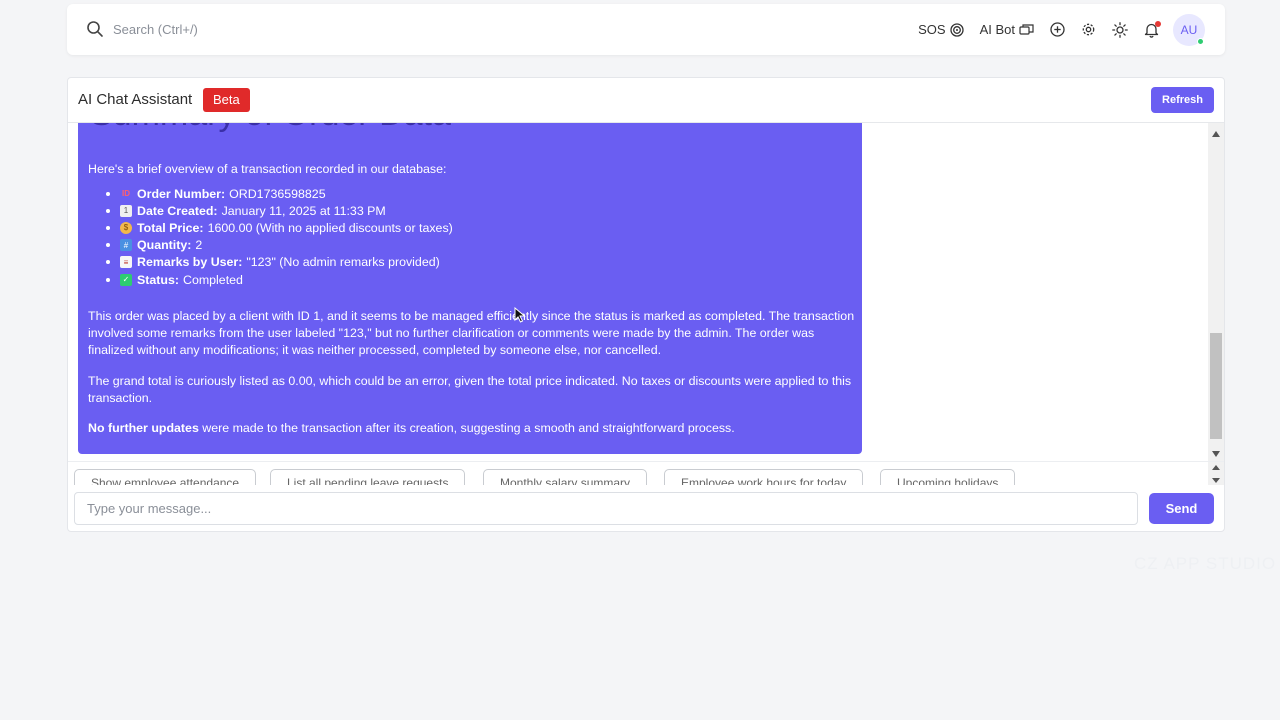 The width and height of the screenshot is (1280, 720). I want to click on sun-icon, so click(1120, 29).